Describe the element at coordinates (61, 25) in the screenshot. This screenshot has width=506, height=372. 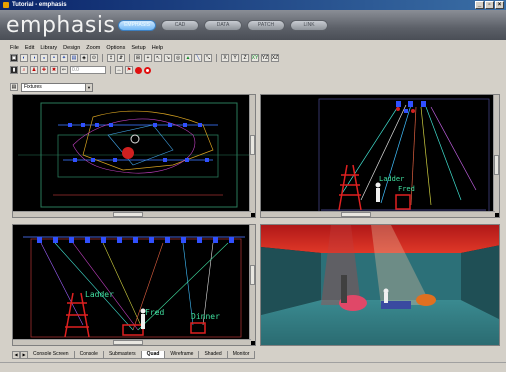
I see `brand-logo: emphasis` at that location.